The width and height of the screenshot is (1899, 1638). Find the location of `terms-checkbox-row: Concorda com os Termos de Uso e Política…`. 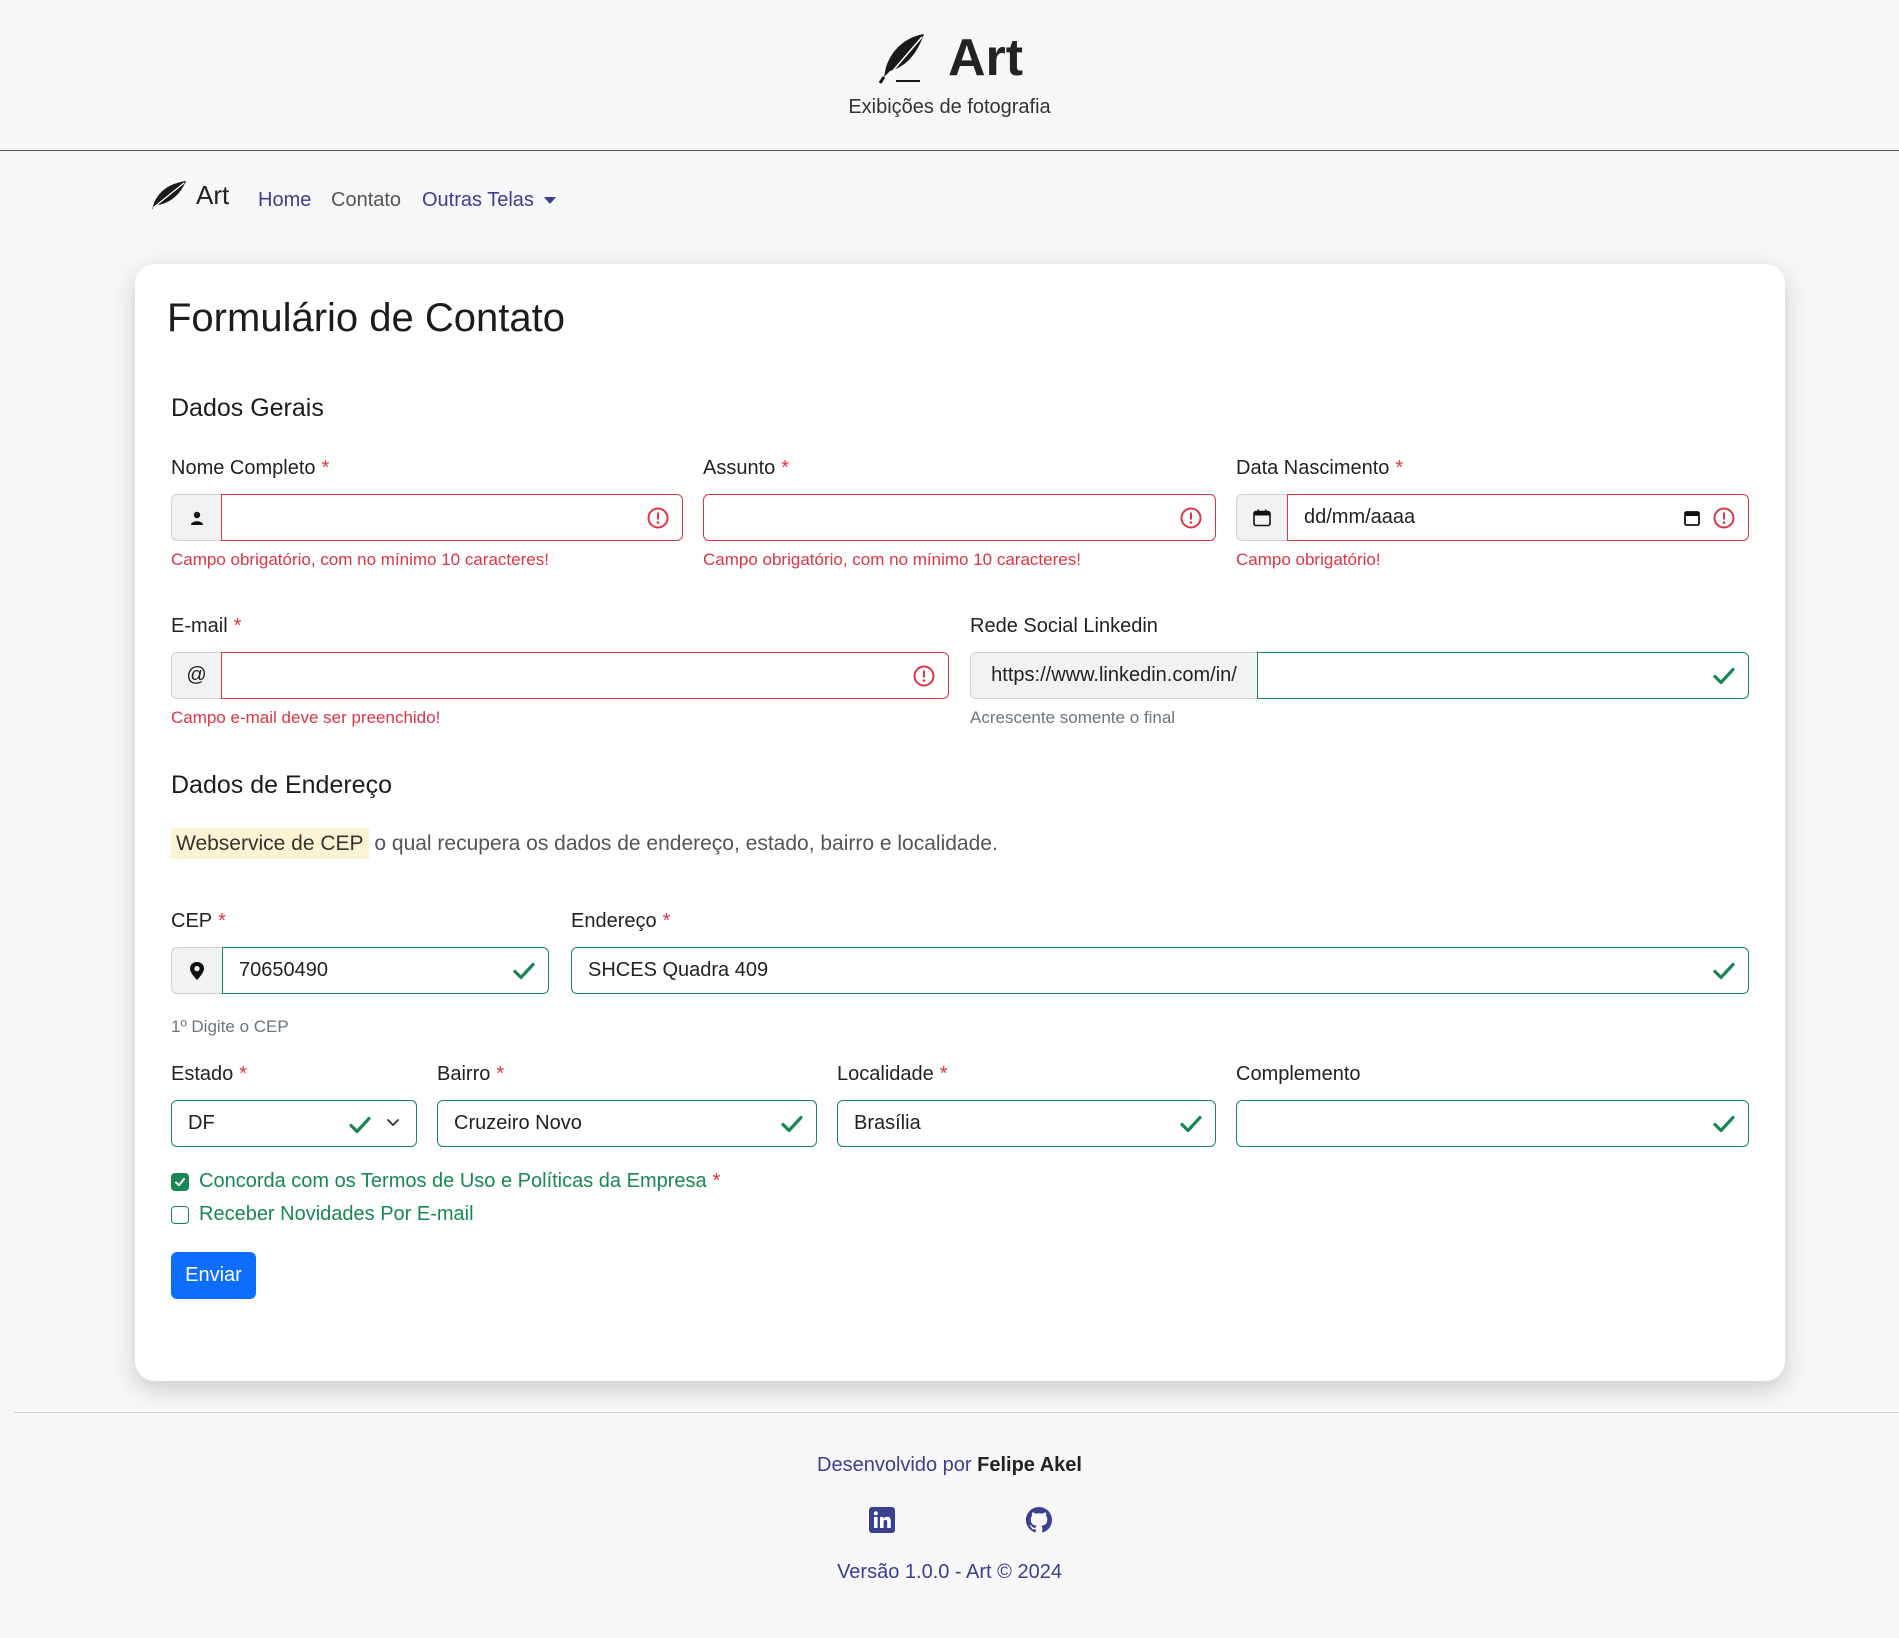

terms-checkbox-row: Concorda com os Termos de Uso e Política… is located at coordinates (445, 1181).